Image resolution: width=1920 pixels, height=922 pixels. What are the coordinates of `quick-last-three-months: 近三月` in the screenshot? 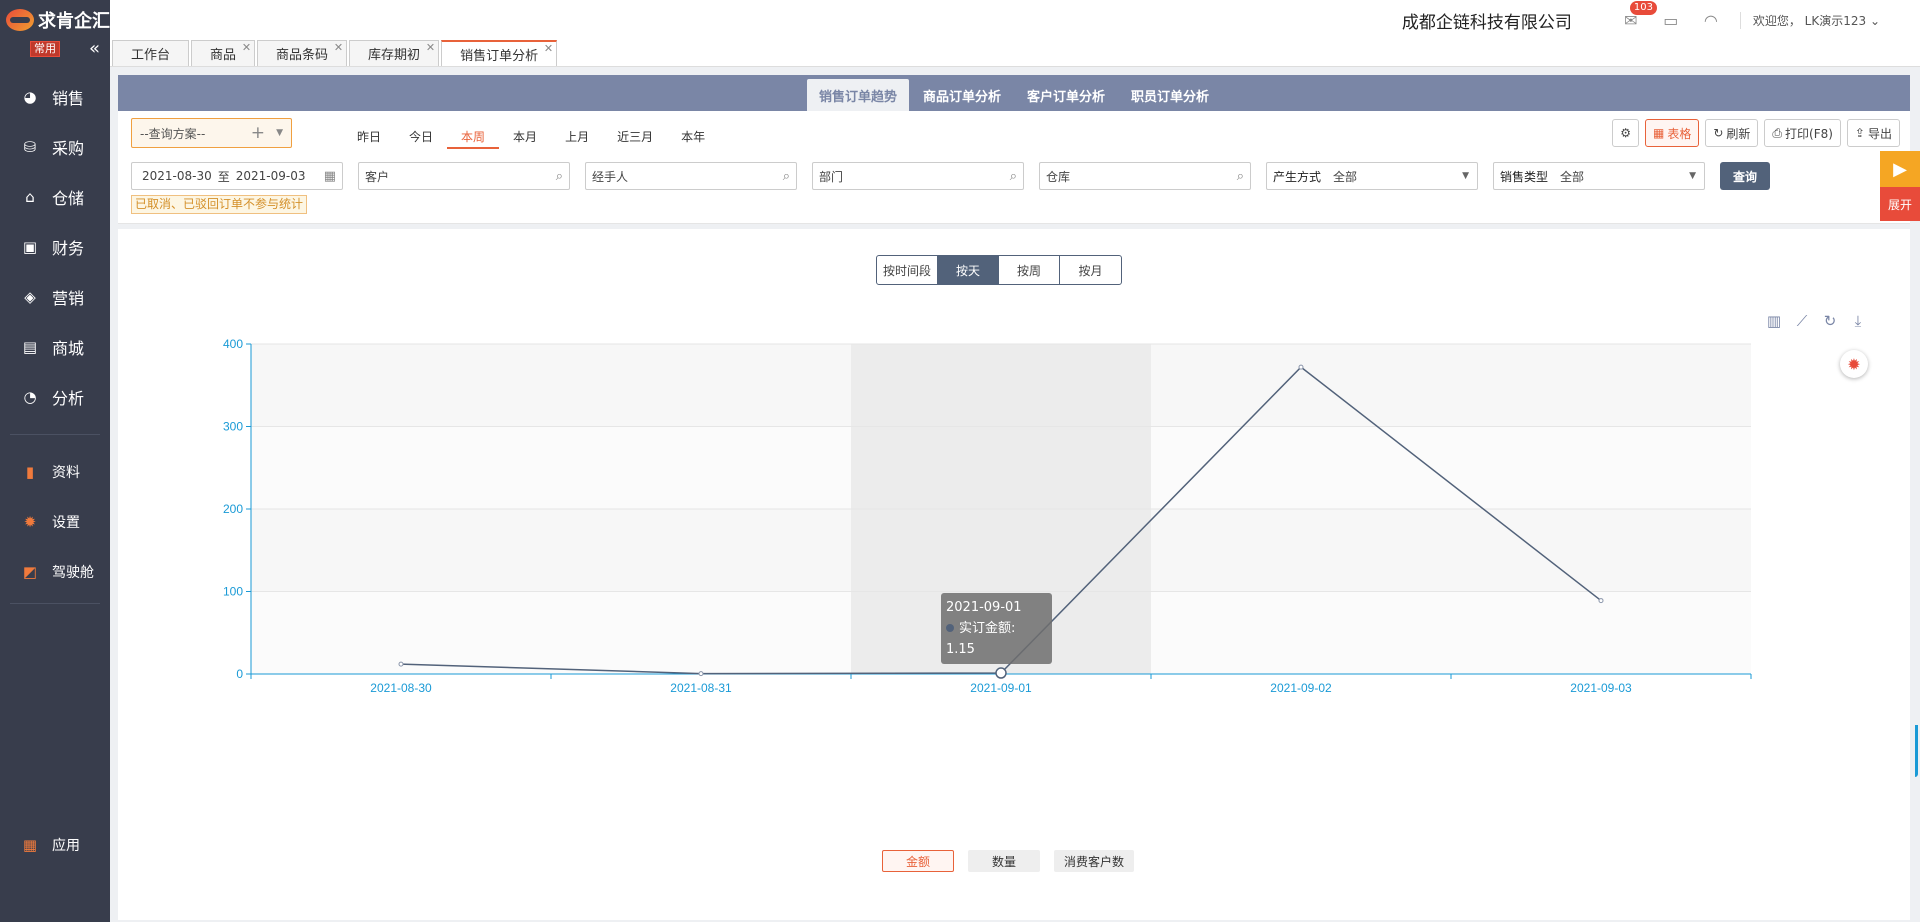 It's located at (635, 137).